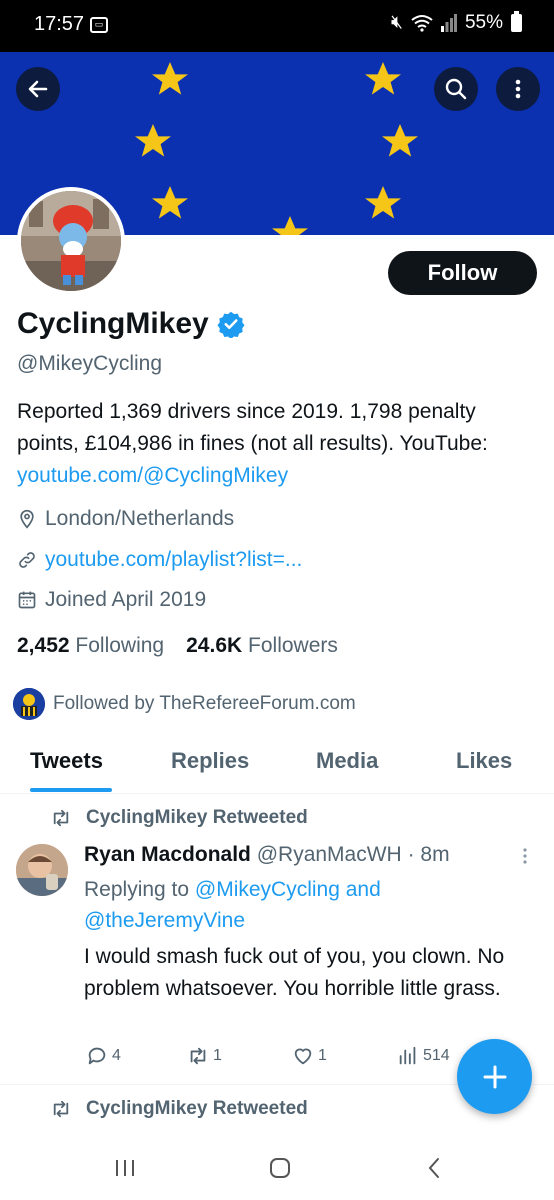  Describe the element at coordinates (347, 761) in the screenshot. I see `tab-media: Media` at that location.